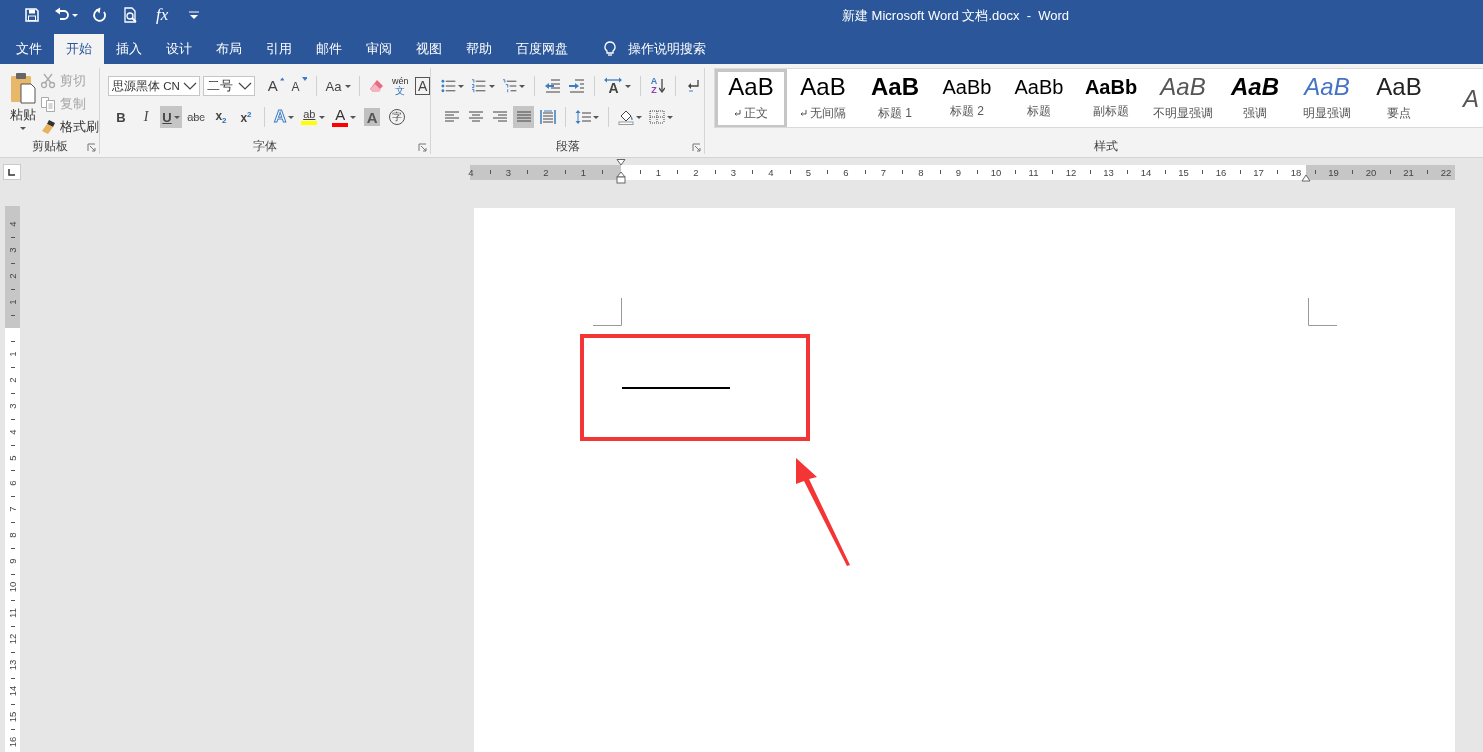  Describe the element at coordinates (12, 354) in the screenshot. I see `ruler-number: 1` at that location.